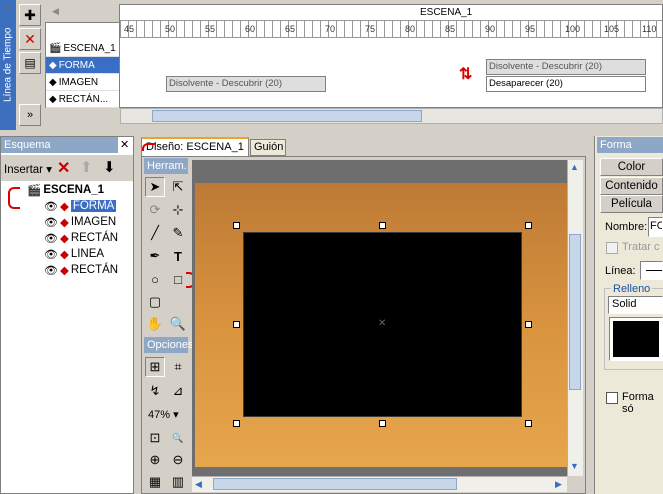  I want to click on annotation-arrow-icon, so click(149, 147).